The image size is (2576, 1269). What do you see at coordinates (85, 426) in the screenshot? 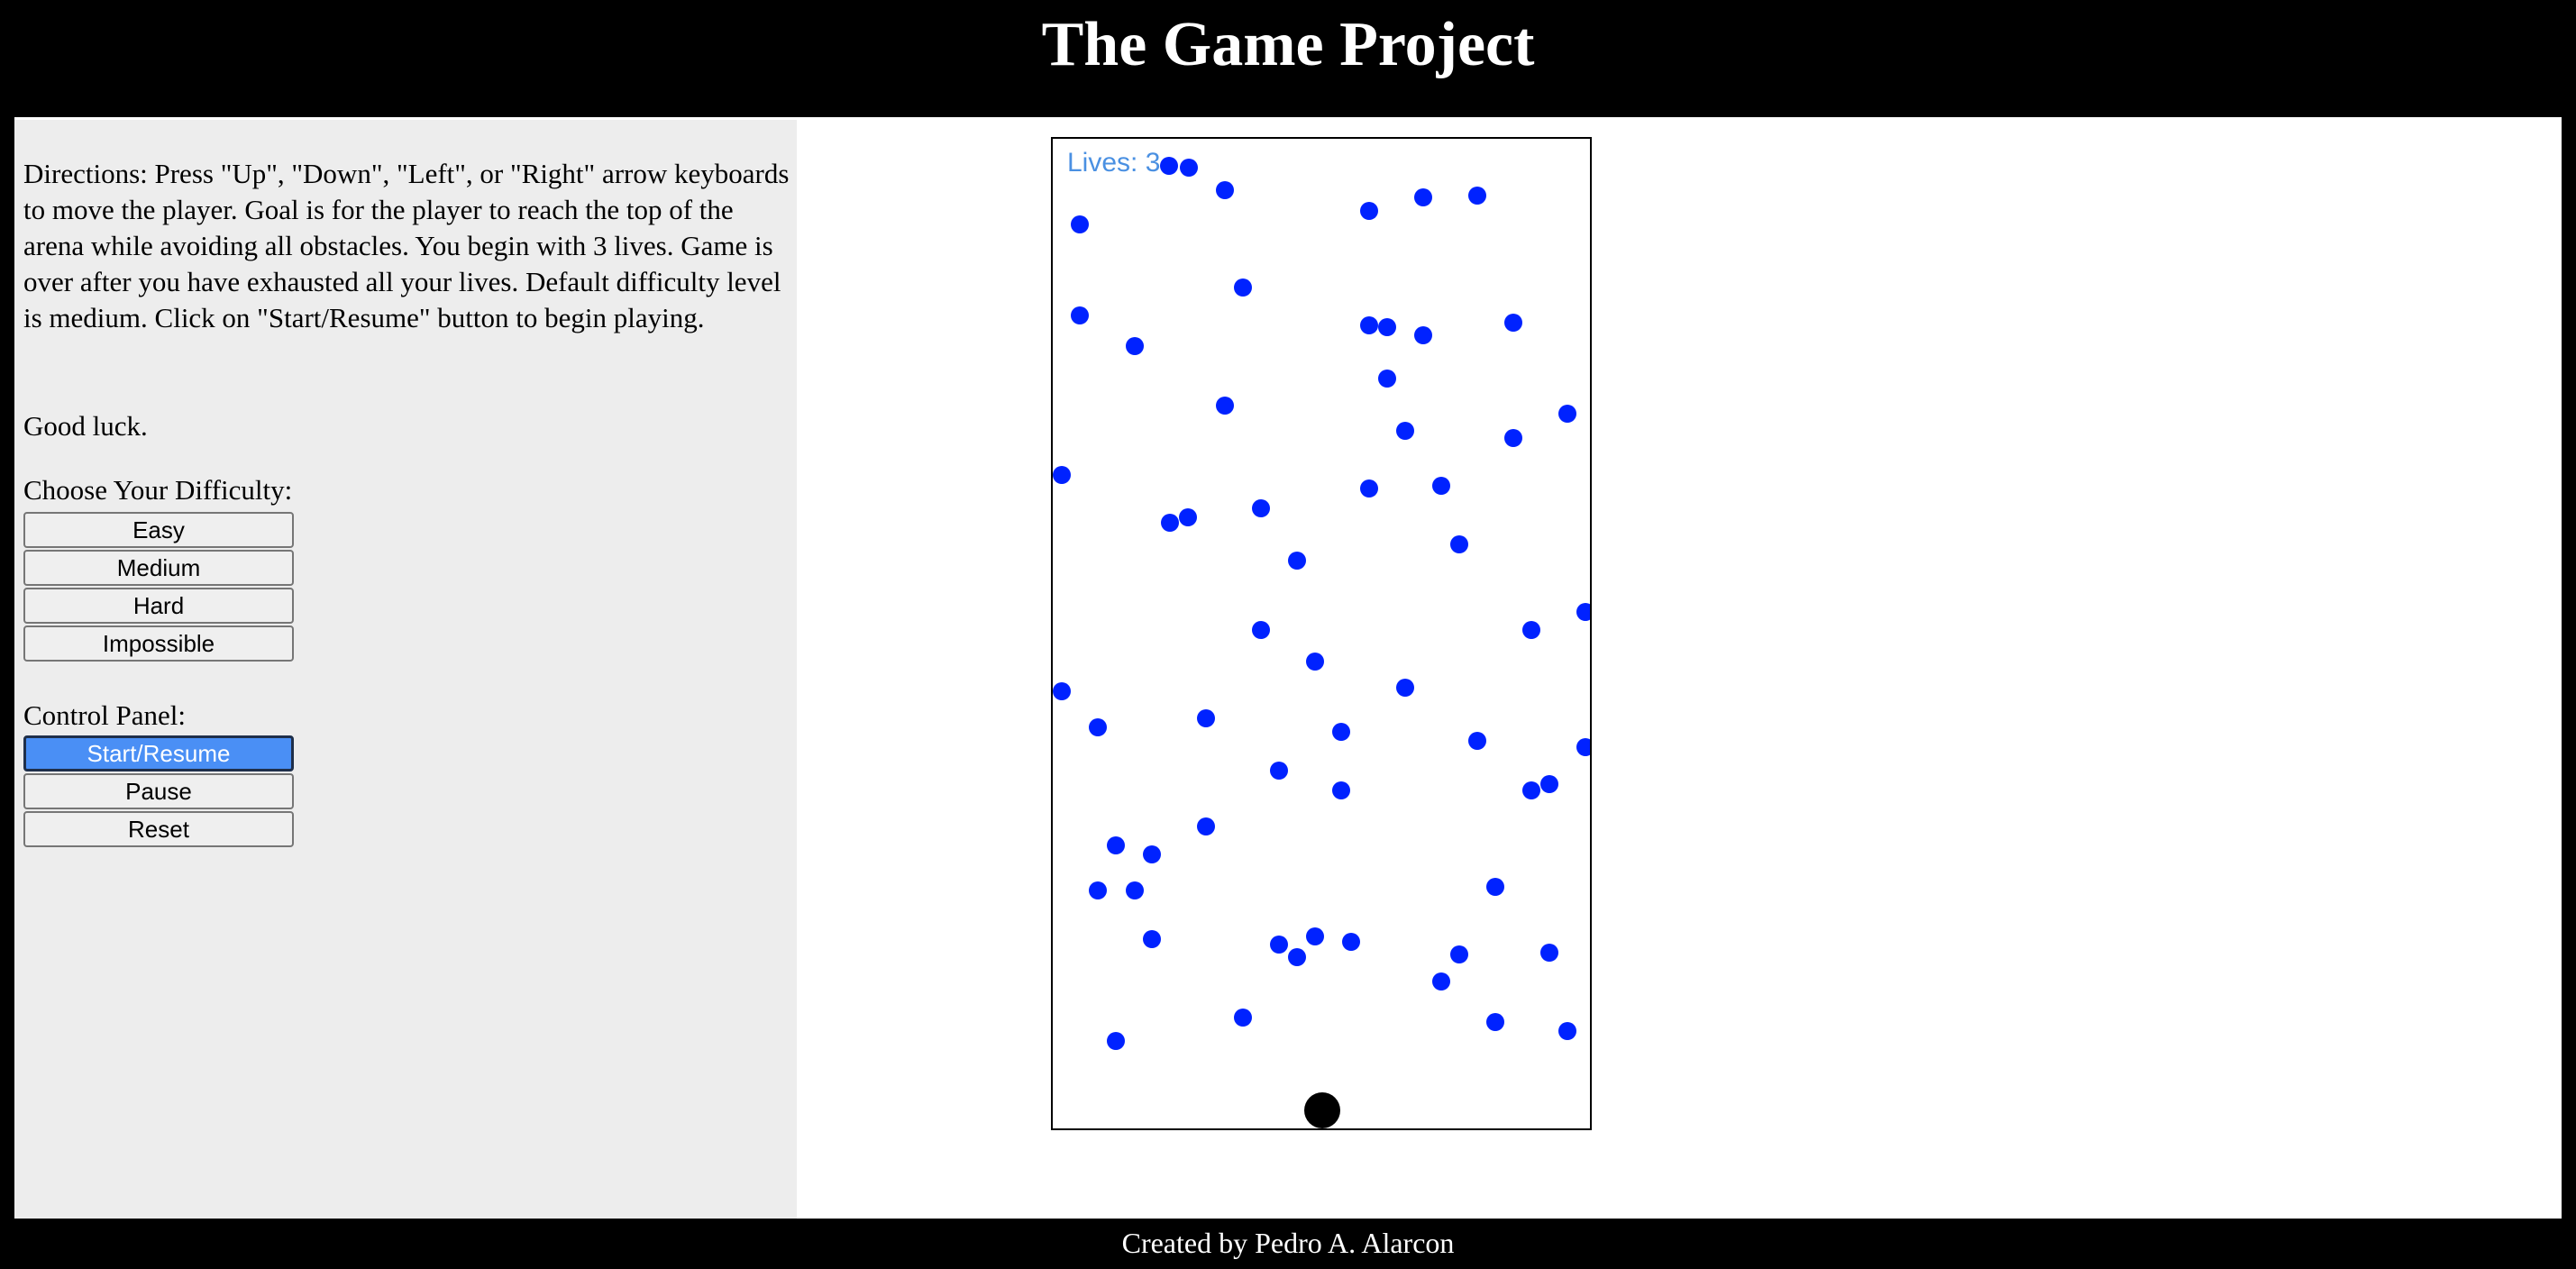
I see `good-luck-text: Good luck.` at bounding box center [85, 426].